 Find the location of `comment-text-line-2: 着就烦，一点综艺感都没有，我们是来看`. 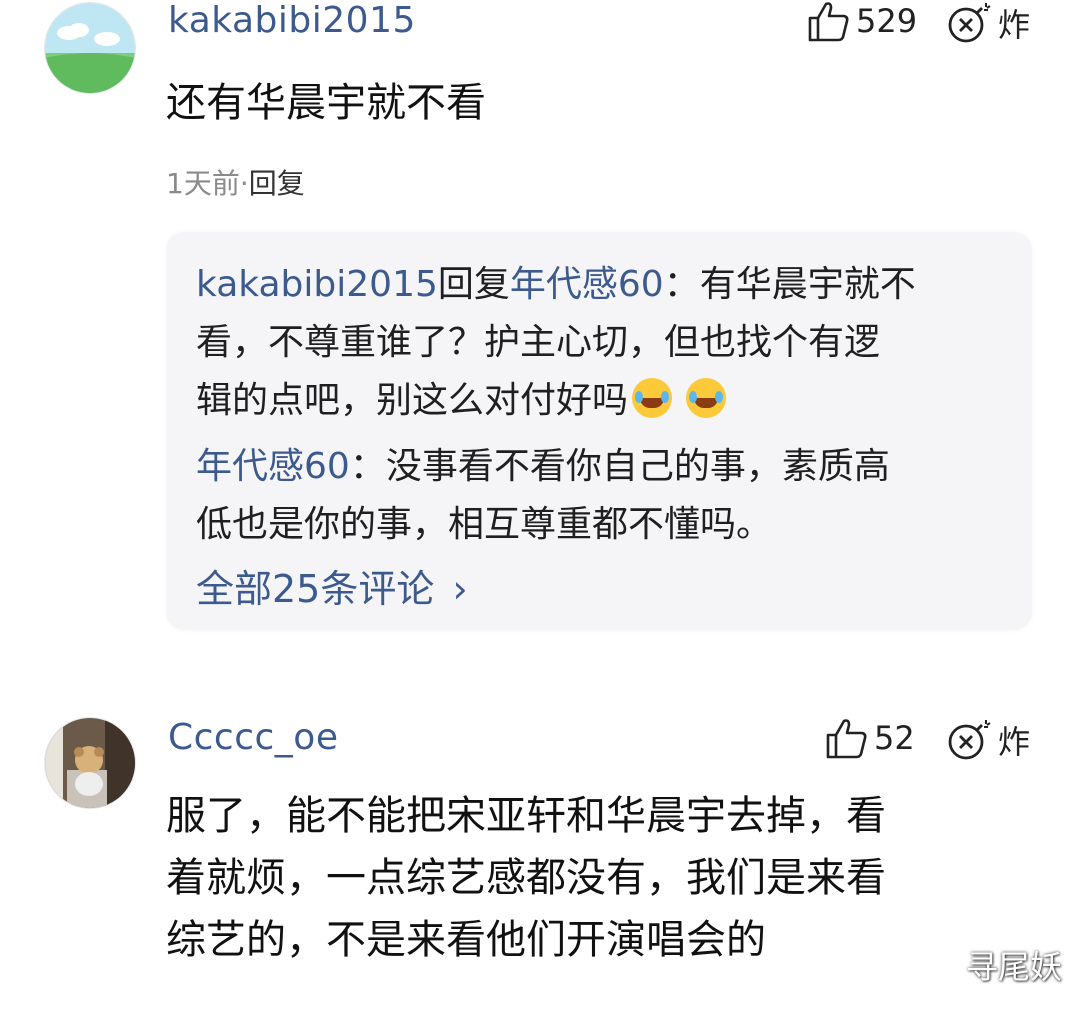

comment-text-line-2: 着就烦，一点综艺感都没有，我们是来看 is located at coordinates (526, 878).